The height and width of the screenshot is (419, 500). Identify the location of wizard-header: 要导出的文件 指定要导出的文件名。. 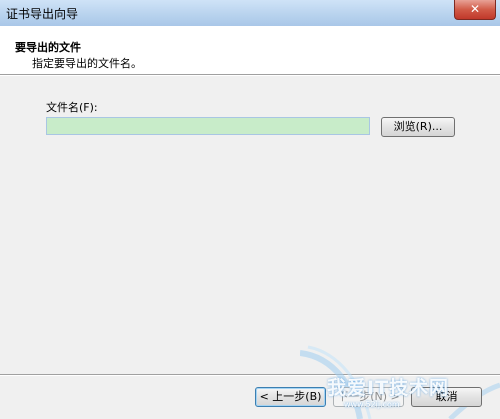
(250, 50).